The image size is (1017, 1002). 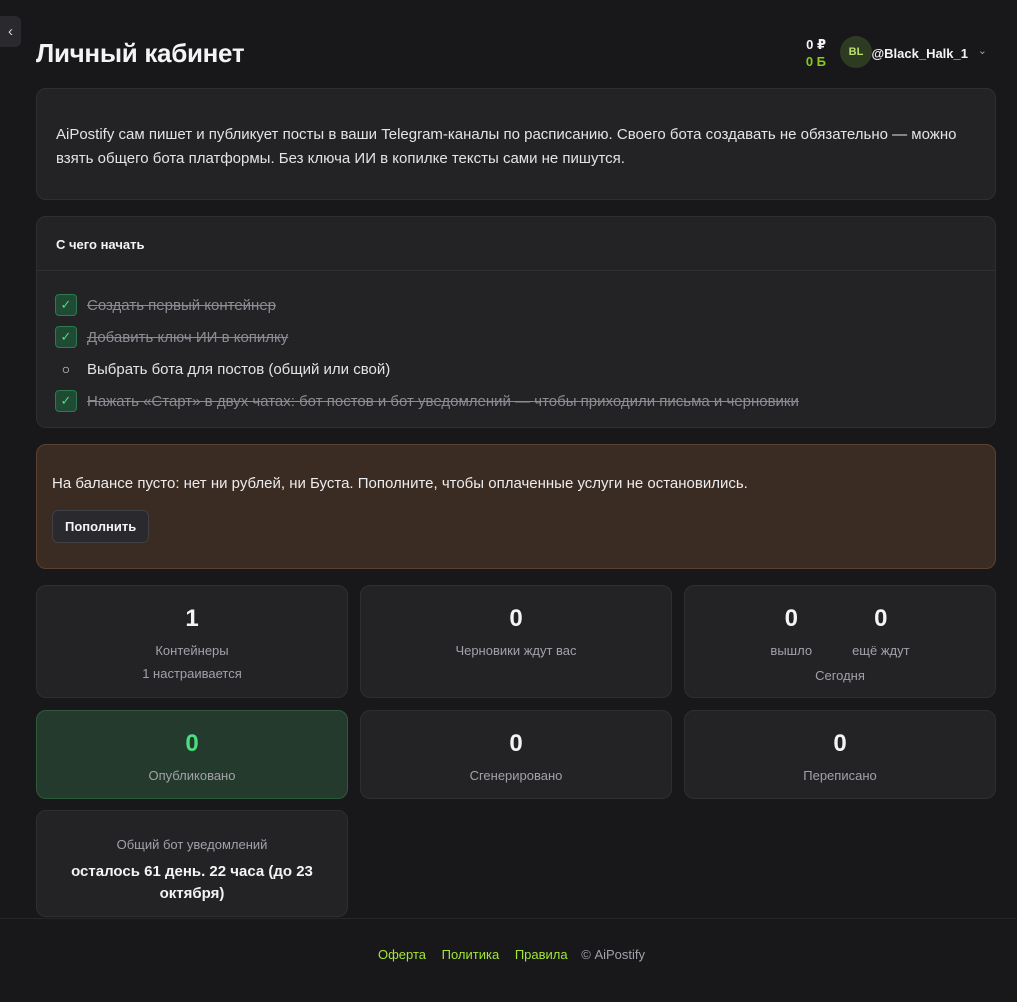 What do you see at coordinates (982, 50) in the screenshot?
I see `chevron-down-icon: ⌄` at bounding box center [982, 50].